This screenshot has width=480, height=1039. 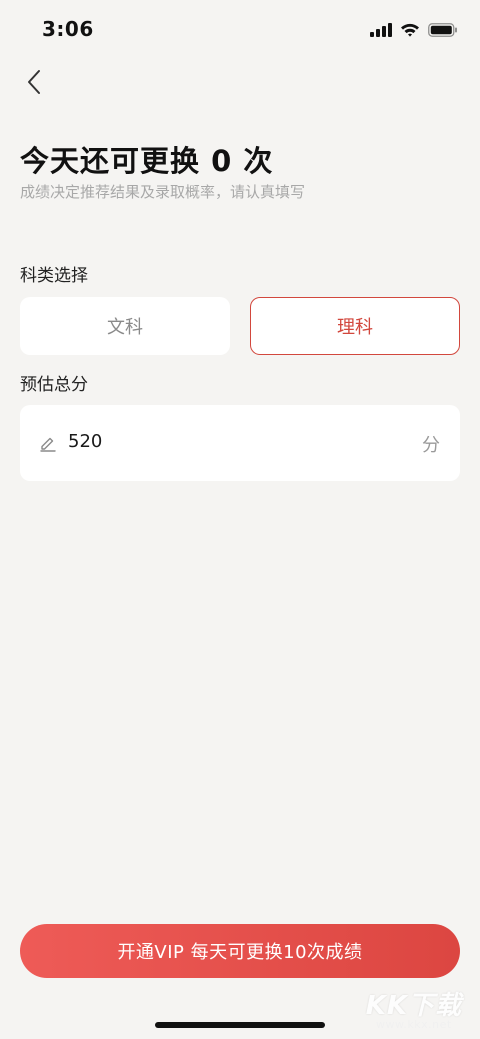 I want to click on subject-option-label: 理科, so click(x=355, y=327).